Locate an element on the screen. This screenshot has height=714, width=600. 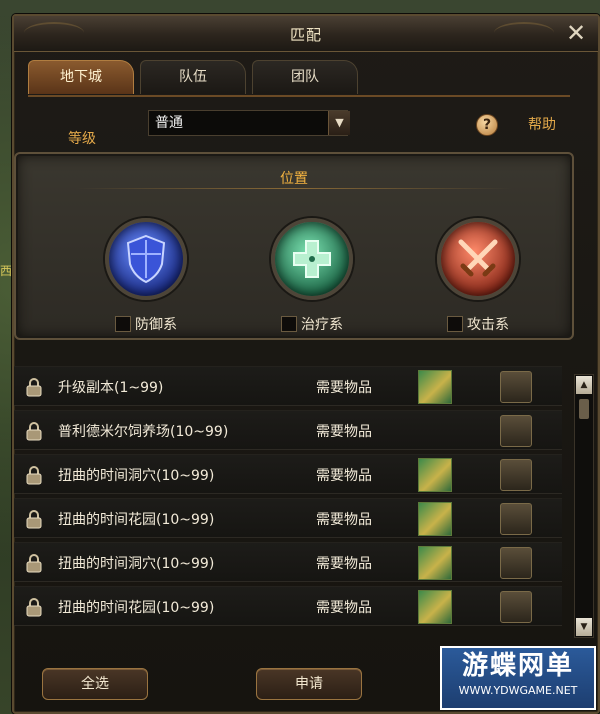
site-watermark: 游蝶网单 WWW.YDWGAME.NET is located at coordinates (518, 678).